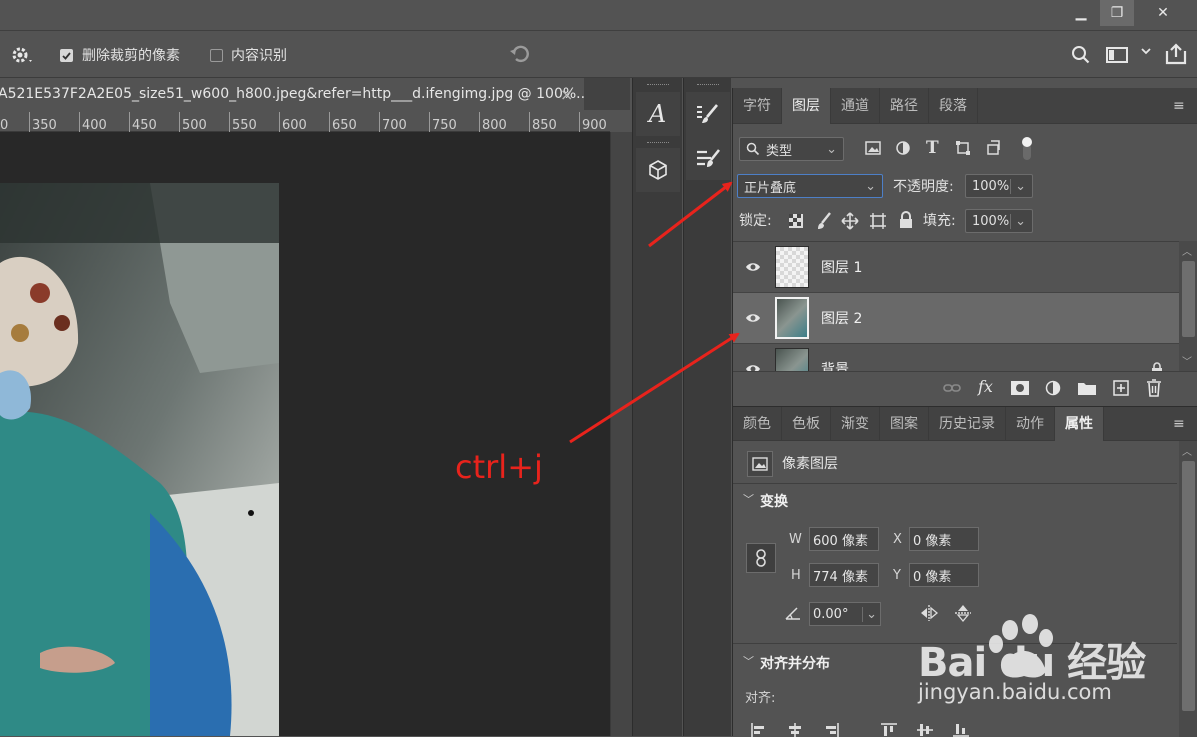 This screenshot has height=737, width=1197. I want to click on opacity-input: 100% ⌄, so click(999, 186).